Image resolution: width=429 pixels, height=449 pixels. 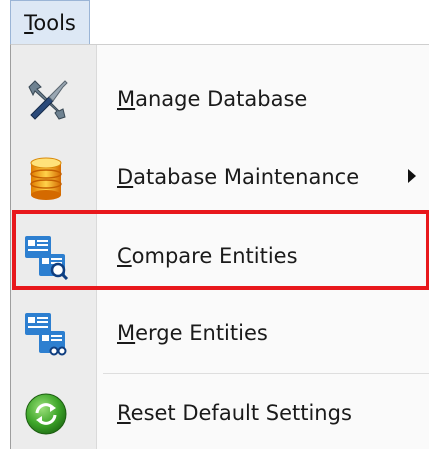 I want to click on menu-item-label: Database Maintenance, so click(x=238, y=177).